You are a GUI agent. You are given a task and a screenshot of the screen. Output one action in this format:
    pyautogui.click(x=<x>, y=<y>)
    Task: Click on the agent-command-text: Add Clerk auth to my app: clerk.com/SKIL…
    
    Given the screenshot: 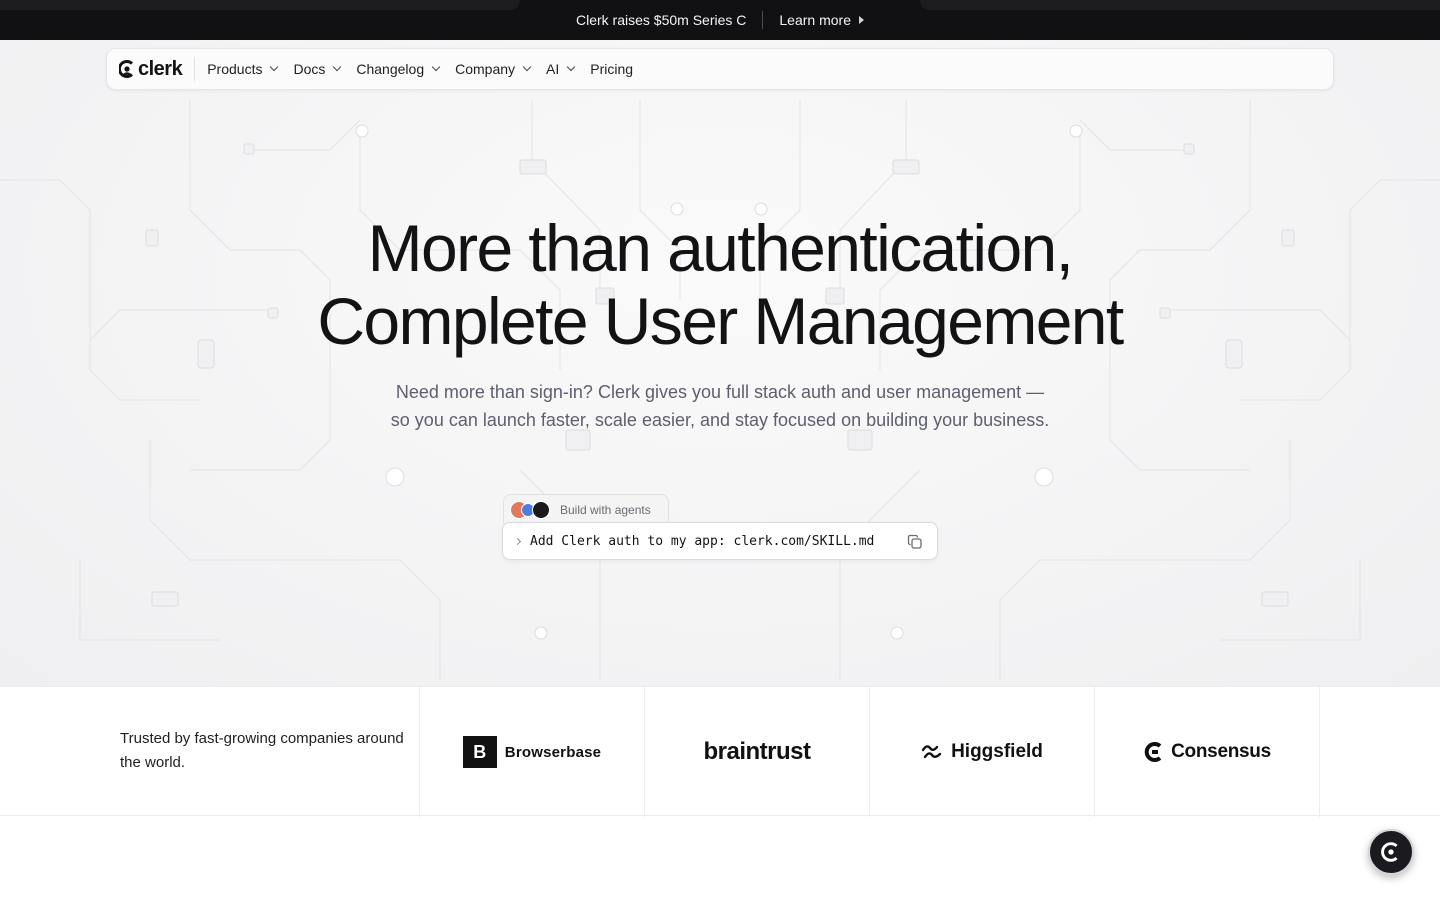 What is the action you would take?
    pyautogui.click(x=702, y=541)
    